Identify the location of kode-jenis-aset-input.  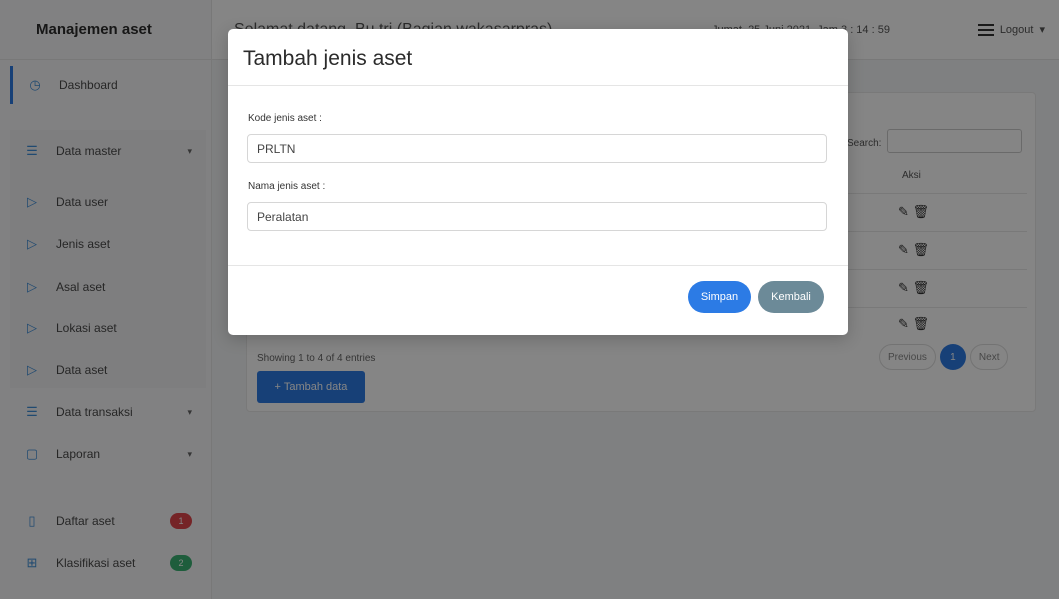
(537, 148).